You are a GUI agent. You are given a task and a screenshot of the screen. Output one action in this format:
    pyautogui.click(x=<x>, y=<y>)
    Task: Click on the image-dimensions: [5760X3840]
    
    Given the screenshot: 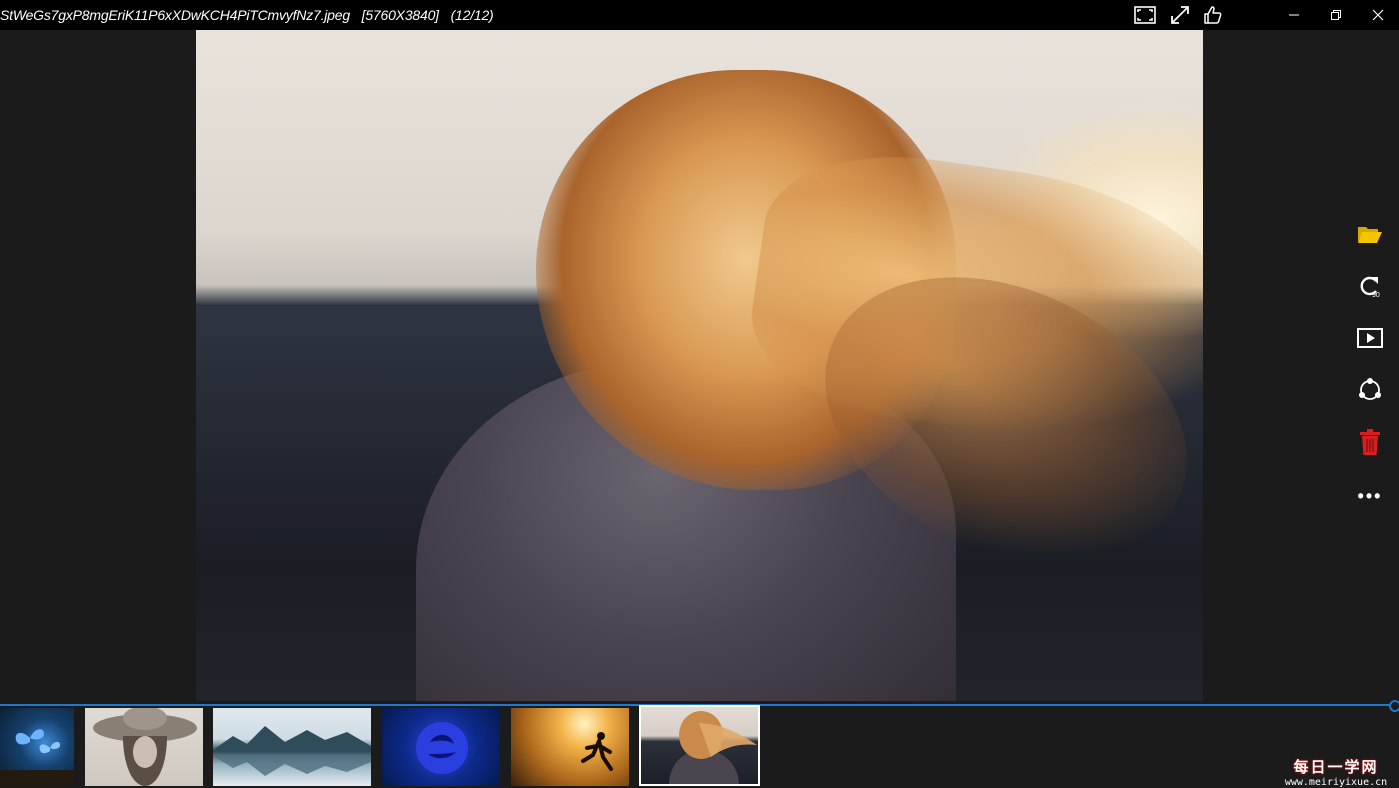 What is the action you would take?
    pyautogui.click(x=400, y=15)
    